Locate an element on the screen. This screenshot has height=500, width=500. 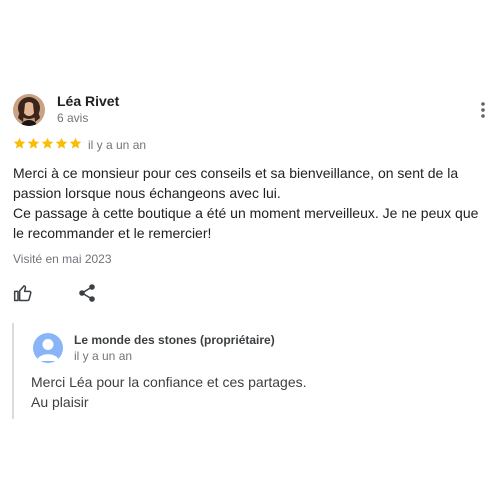
owner-reply-date: il y a un an is located at coordinates (103, 356).